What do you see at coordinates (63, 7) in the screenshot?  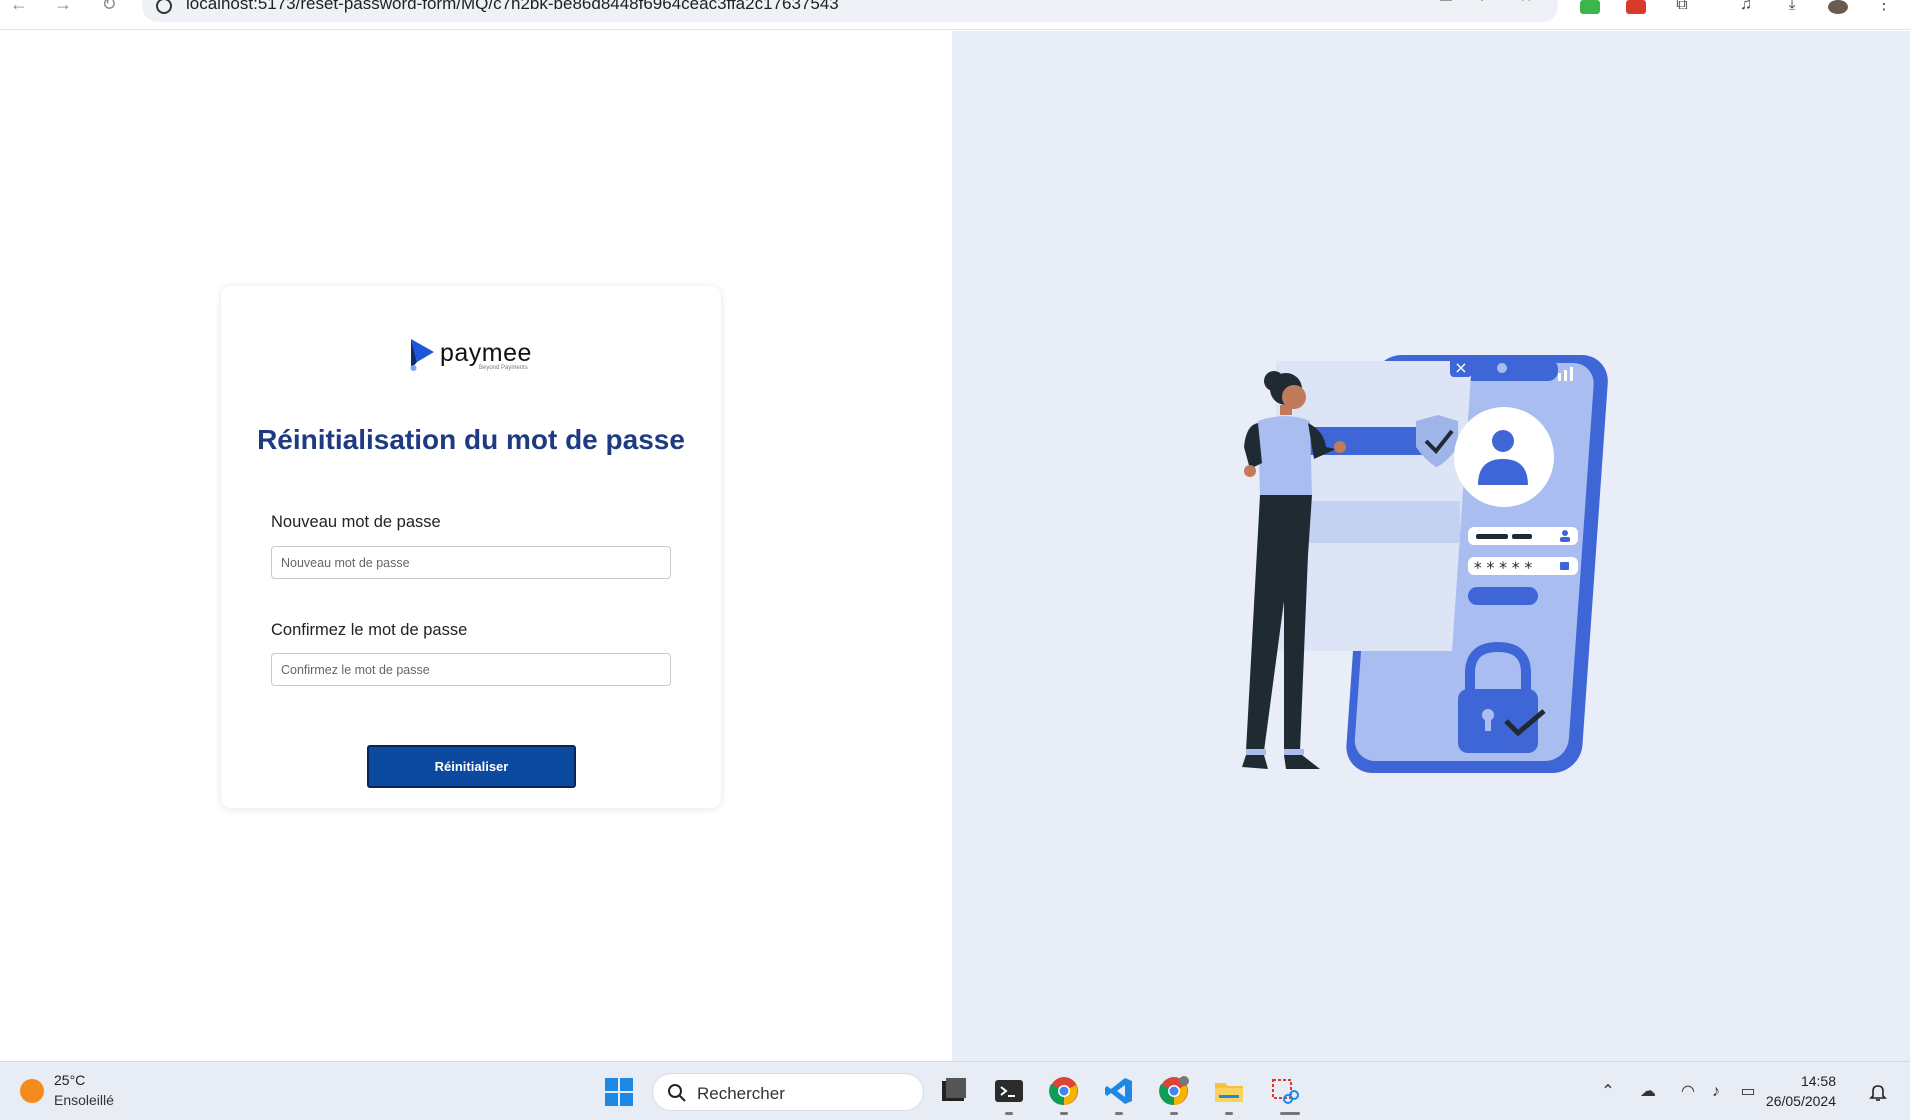 I see `forward-icon: →` at bounding box center [63, 7].